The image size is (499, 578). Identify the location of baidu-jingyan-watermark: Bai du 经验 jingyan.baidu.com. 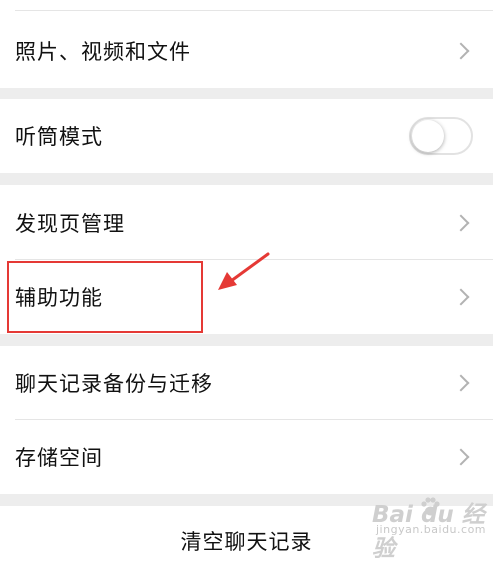
(432, 527).